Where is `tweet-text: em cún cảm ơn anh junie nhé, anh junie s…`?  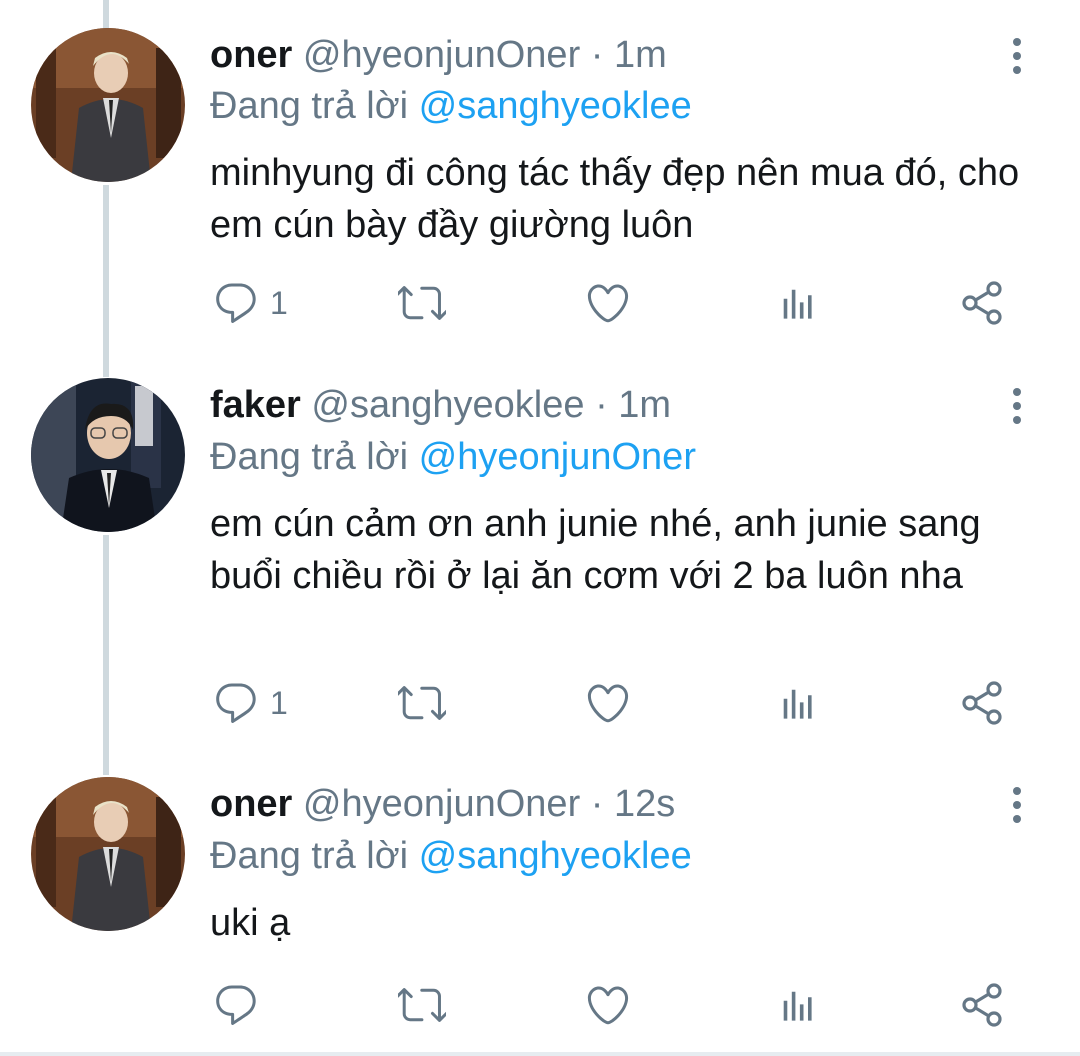 tweet-text: em cún cảm ơn anh junie nhé, anh junie s… is located at coordinates (595, 550).